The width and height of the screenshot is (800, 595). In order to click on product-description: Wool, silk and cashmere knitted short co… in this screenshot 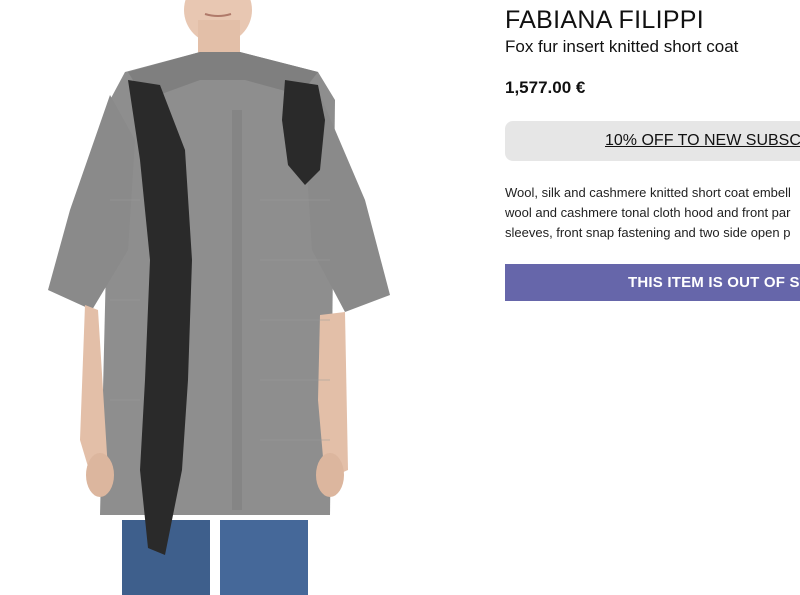, I will do `click(652, 213)`.